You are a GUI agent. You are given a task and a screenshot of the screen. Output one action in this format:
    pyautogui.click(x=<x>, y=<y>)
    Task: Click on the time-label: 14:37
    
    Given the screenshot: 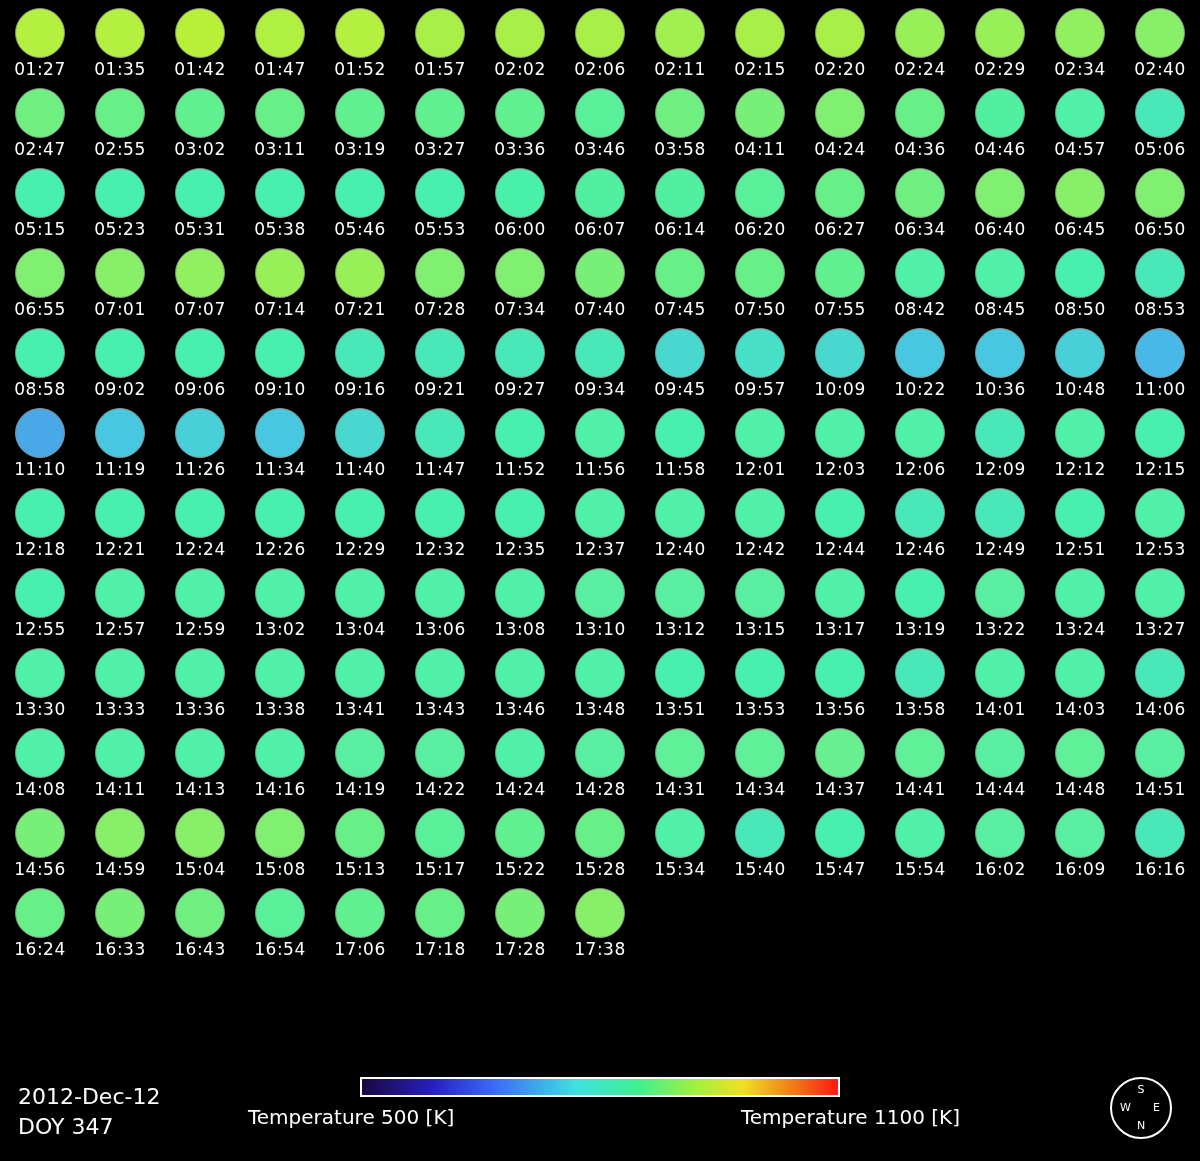 What is the action you would take?
    pyautogui.click(x=840, y=789)
    